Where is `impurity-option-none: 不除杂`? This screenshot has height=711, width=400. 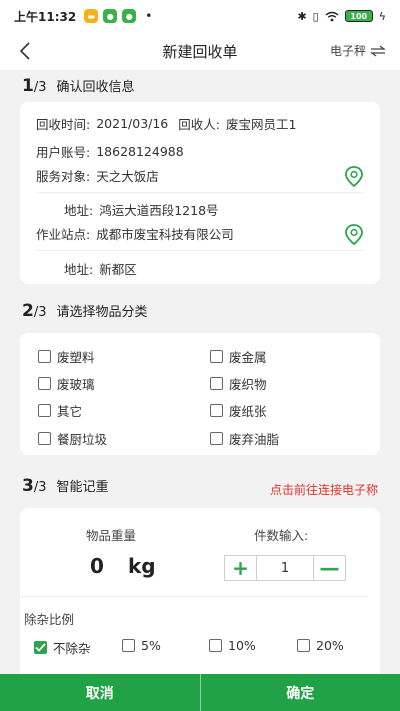 impurity-option-none: 不除杂 is located at coordinates (62, 647).